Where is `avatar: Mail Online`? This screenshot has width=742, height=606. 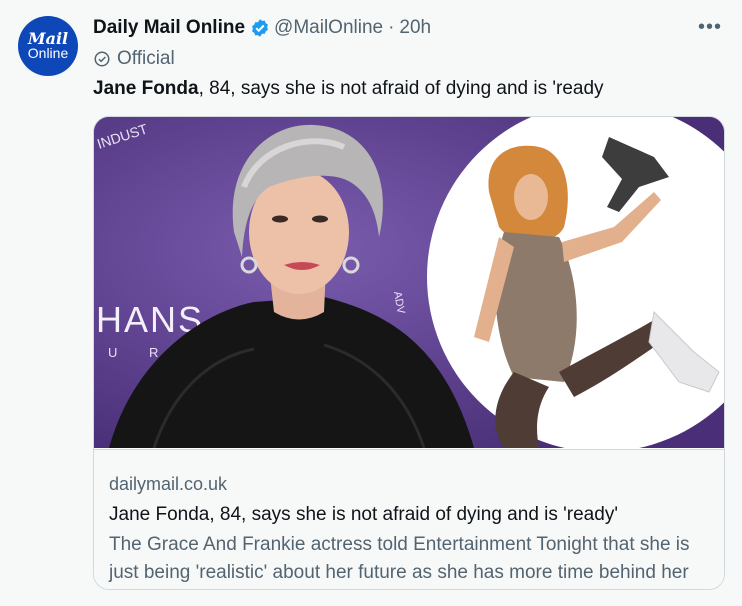 avatar: Mail Online is located at coordinates (48, 46).